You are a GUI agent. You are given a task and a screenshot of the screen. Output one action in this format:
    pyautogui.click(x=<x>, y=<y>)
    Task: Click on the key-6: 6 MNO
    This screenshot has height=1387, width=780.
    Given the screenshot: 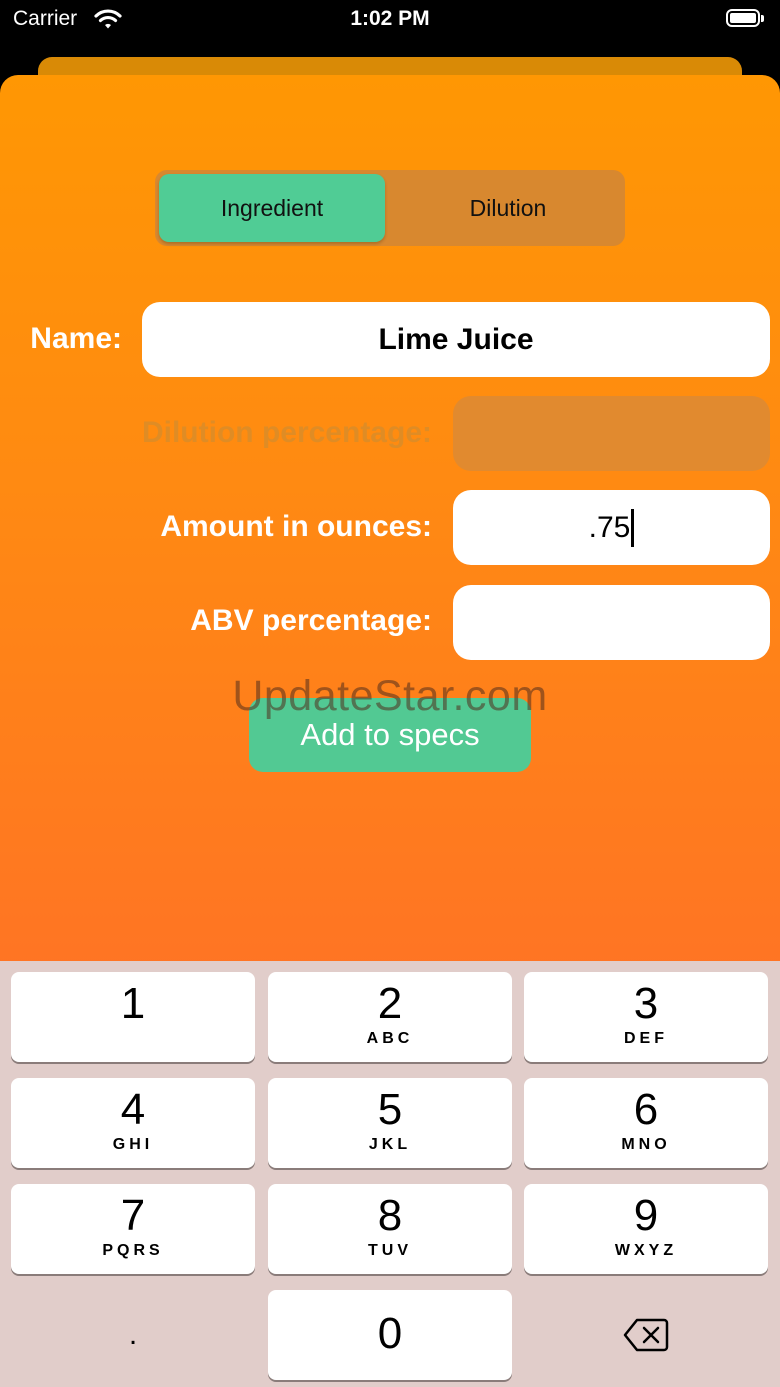 What is the action you would take?
    pyautogui.click(x=646, y=1123)
    